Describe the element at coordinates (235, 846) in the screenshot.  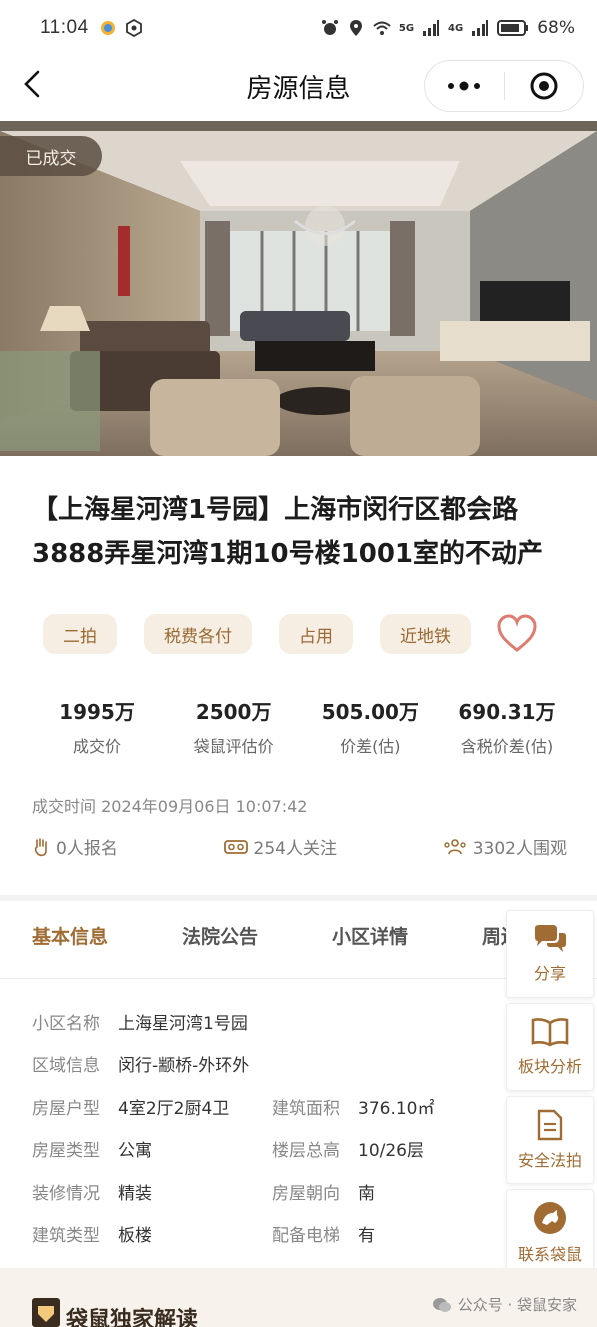
I see `vr-glasses-icon` at that location.